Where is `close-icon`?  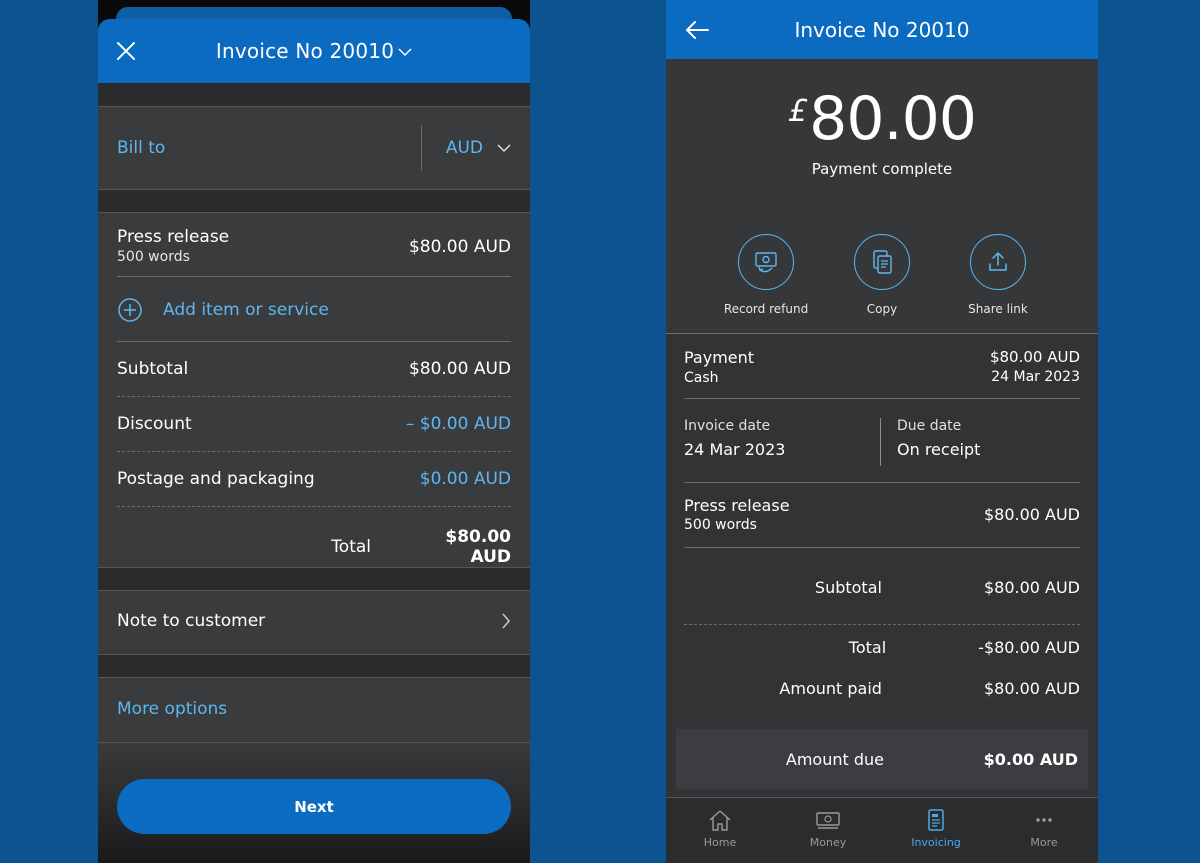
close-icon is located at coordinates (126, 51).